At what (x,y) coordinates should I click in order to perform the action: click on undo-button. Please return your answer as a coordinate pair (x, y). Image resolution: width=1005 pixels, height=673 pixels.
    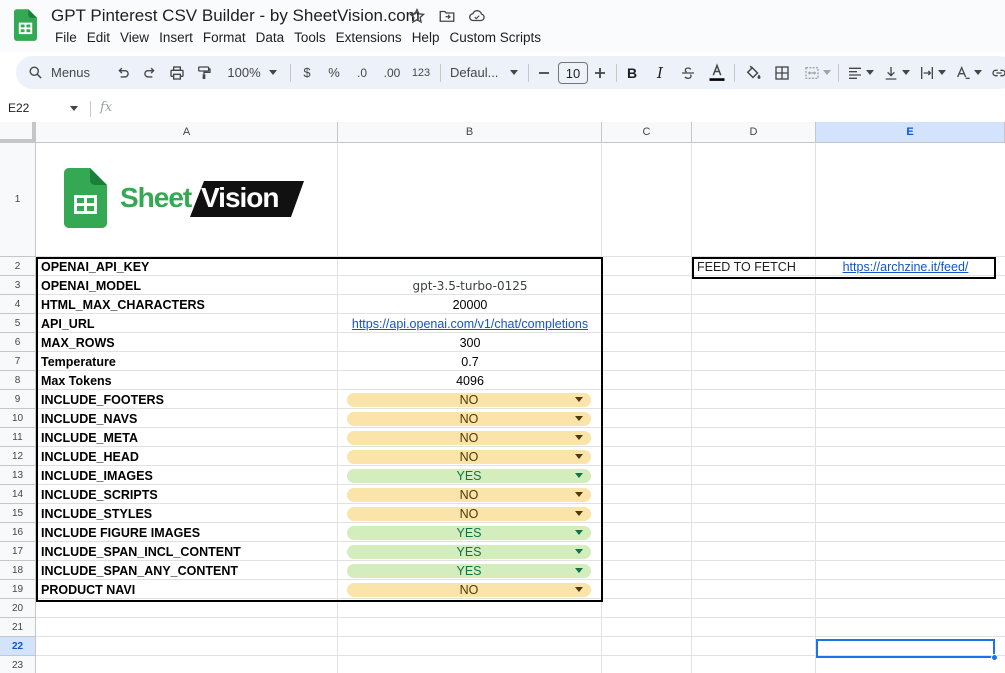
    Looking at the image, I should click on (122, 72).